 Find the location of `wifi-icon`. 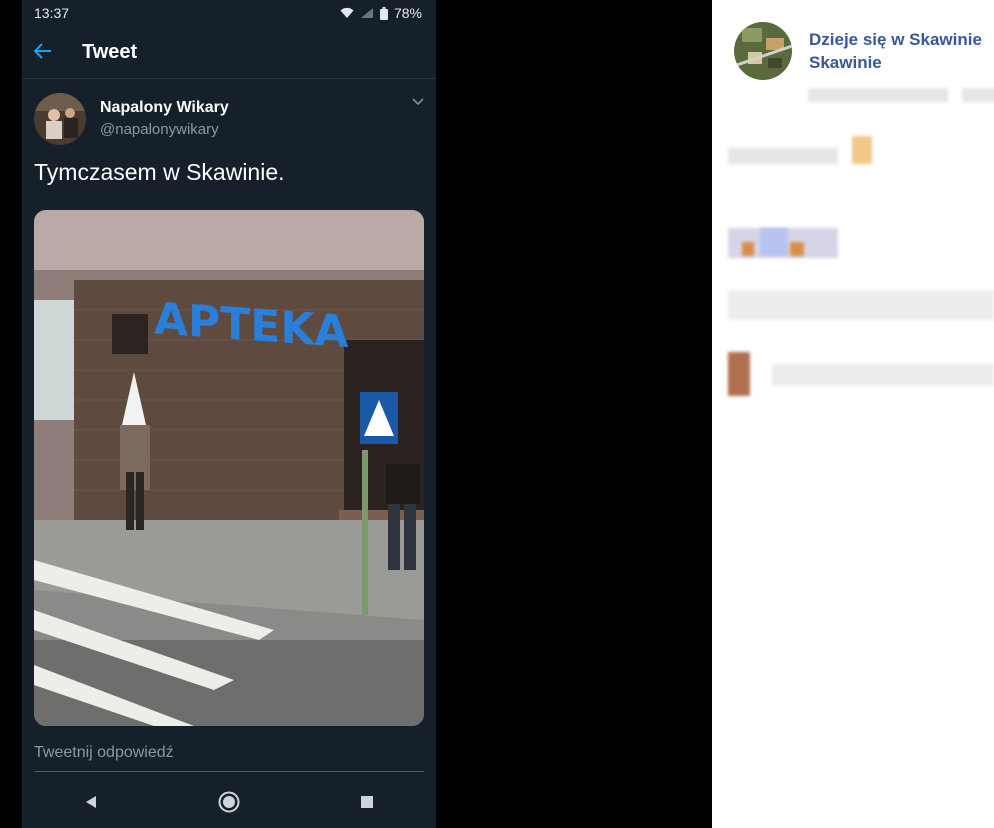

wifi-icon is located at coordinates (347, 12).